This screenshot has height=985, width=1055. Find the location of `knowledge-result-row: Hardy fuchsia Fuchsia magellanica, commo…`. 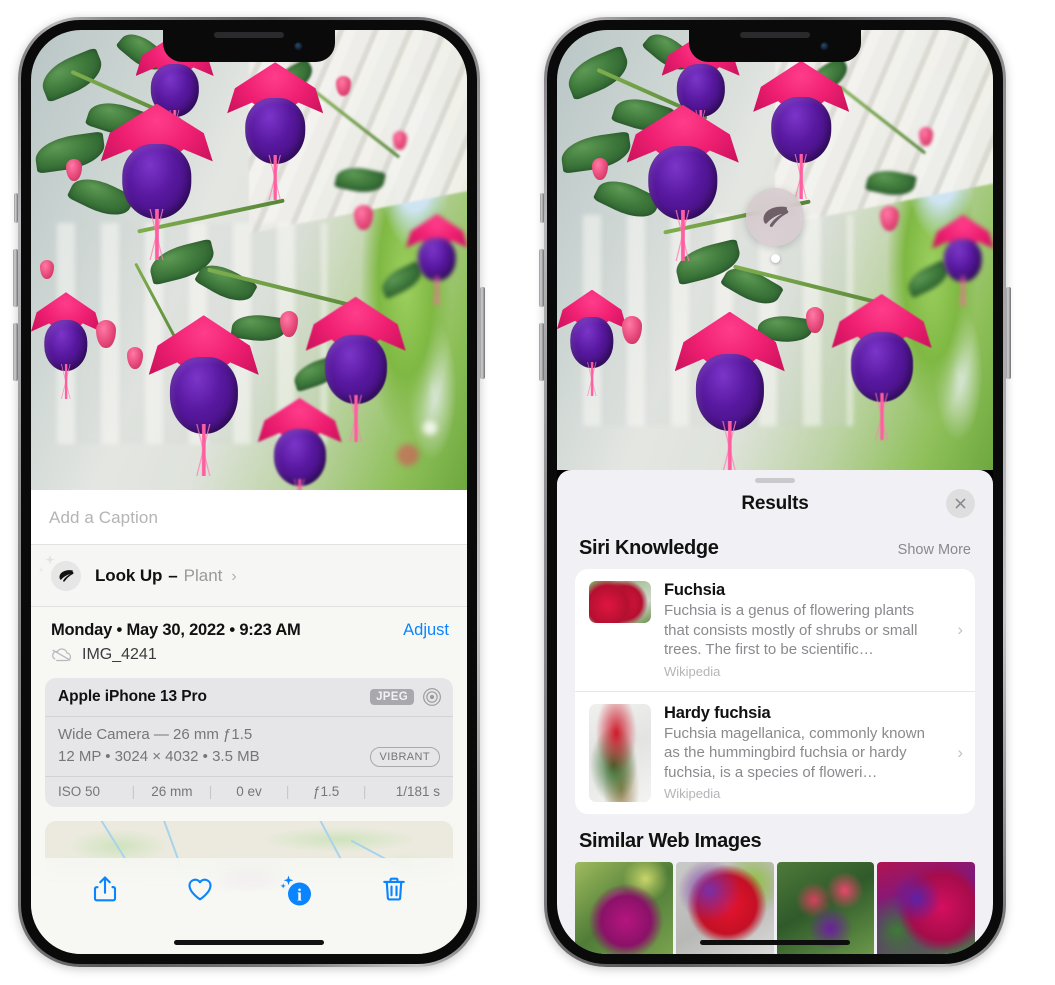

knowledge-result-row: Hardy fuchsia Fuchsia magellanica, commo… is located at coordinates (775, 752).